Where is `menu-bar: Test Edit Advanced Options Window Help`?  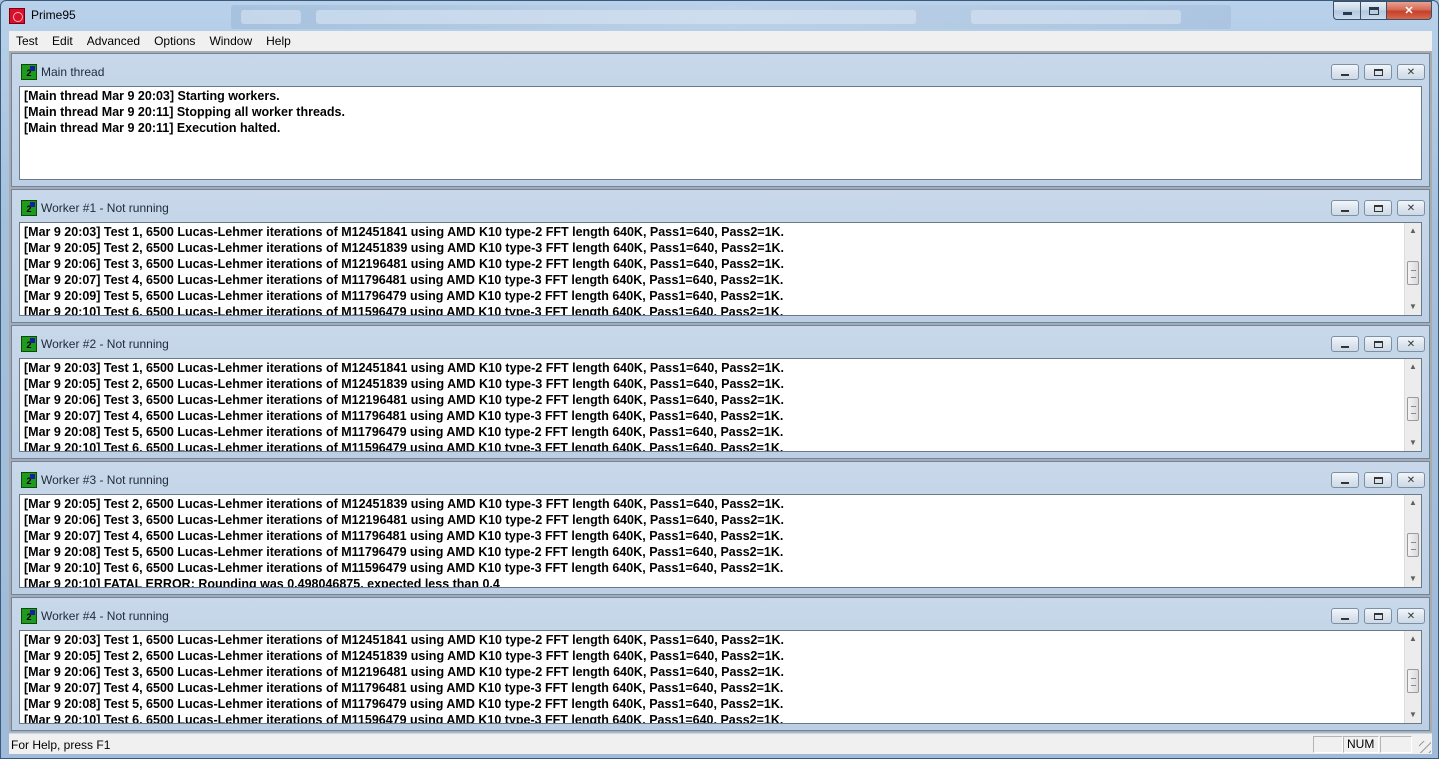
menu-bar: Test Edit Advanced Options Window Help is located at coordinates (720, 41).